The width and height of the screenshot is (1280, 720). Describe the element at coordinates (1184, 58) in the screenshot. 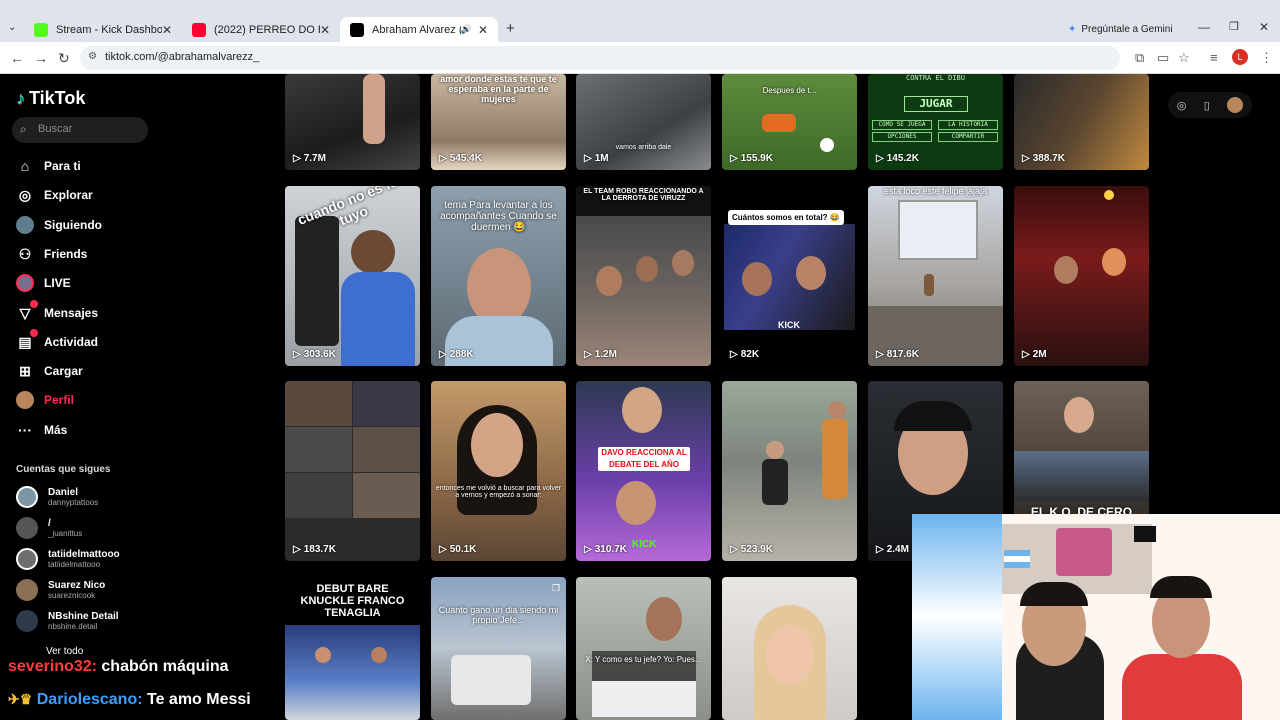

I see `bookmark-star-icon: ☆` at that location.